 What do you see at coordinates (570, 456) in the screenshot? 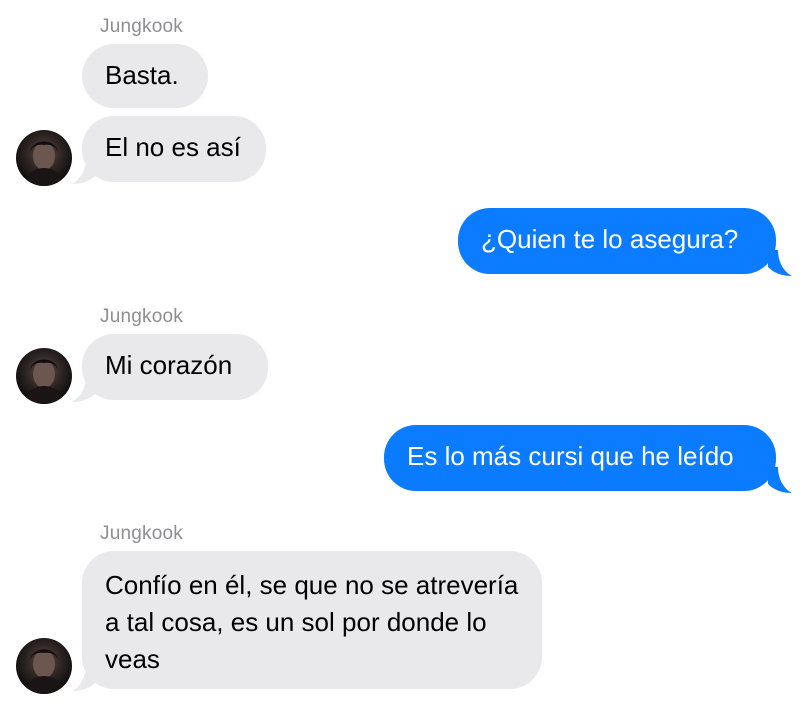
I see `message-text: Es lo más cursi que he leído` at bounding box center [570, 456].